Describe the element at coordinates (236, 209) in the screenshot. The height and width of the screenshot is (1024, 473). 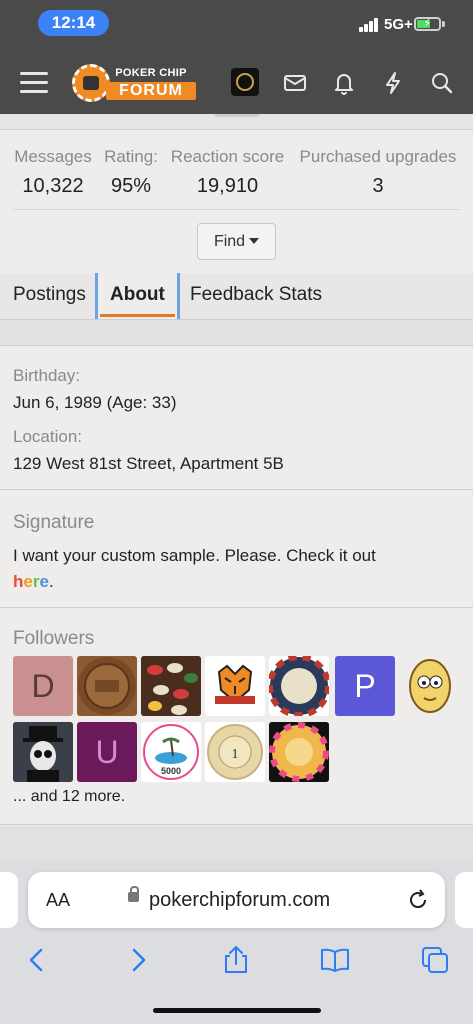
I see `divider` at that location.